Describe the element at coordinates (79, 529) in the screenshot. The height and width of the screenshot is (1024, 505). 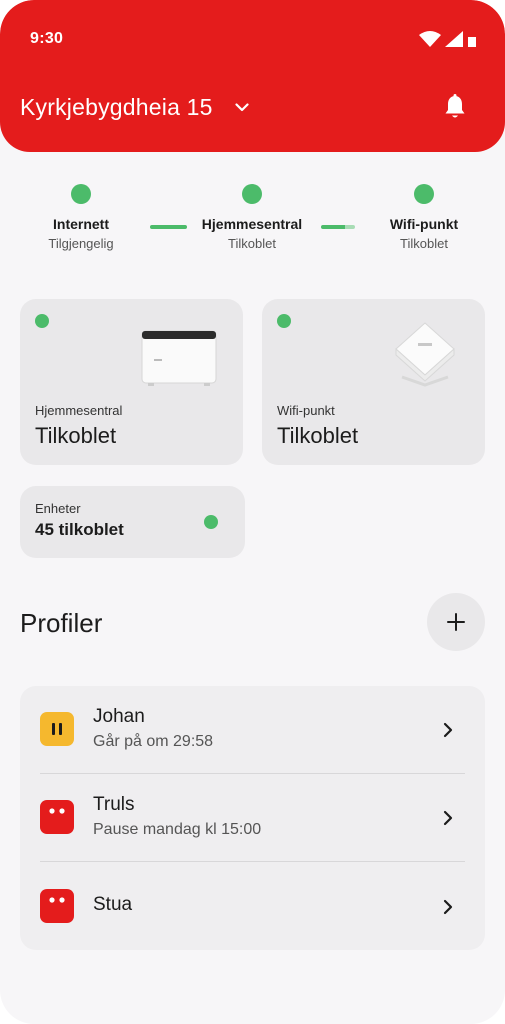
I see `units-card-value: 45 tilkoblet` at that location.